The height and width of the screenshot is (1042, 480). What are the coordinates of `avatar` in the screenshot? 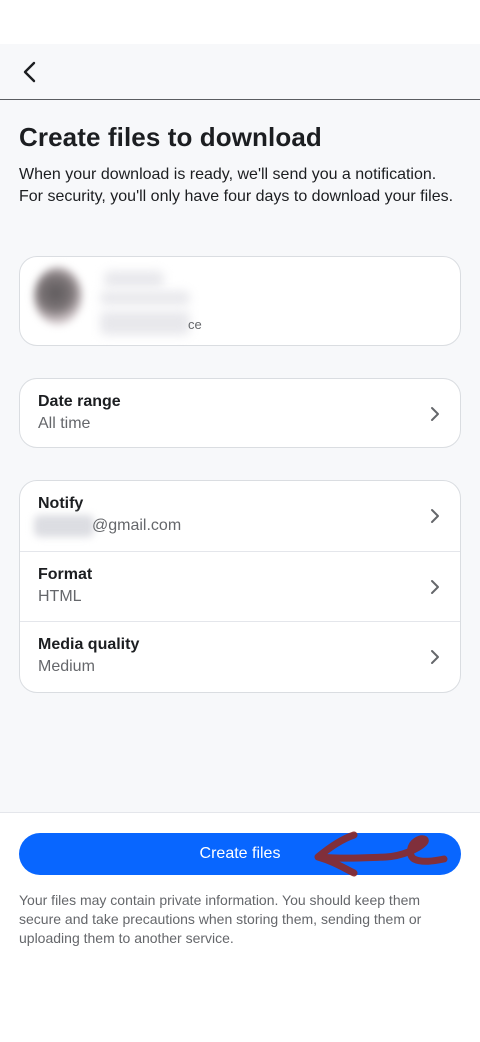 It's located at (58, 296).